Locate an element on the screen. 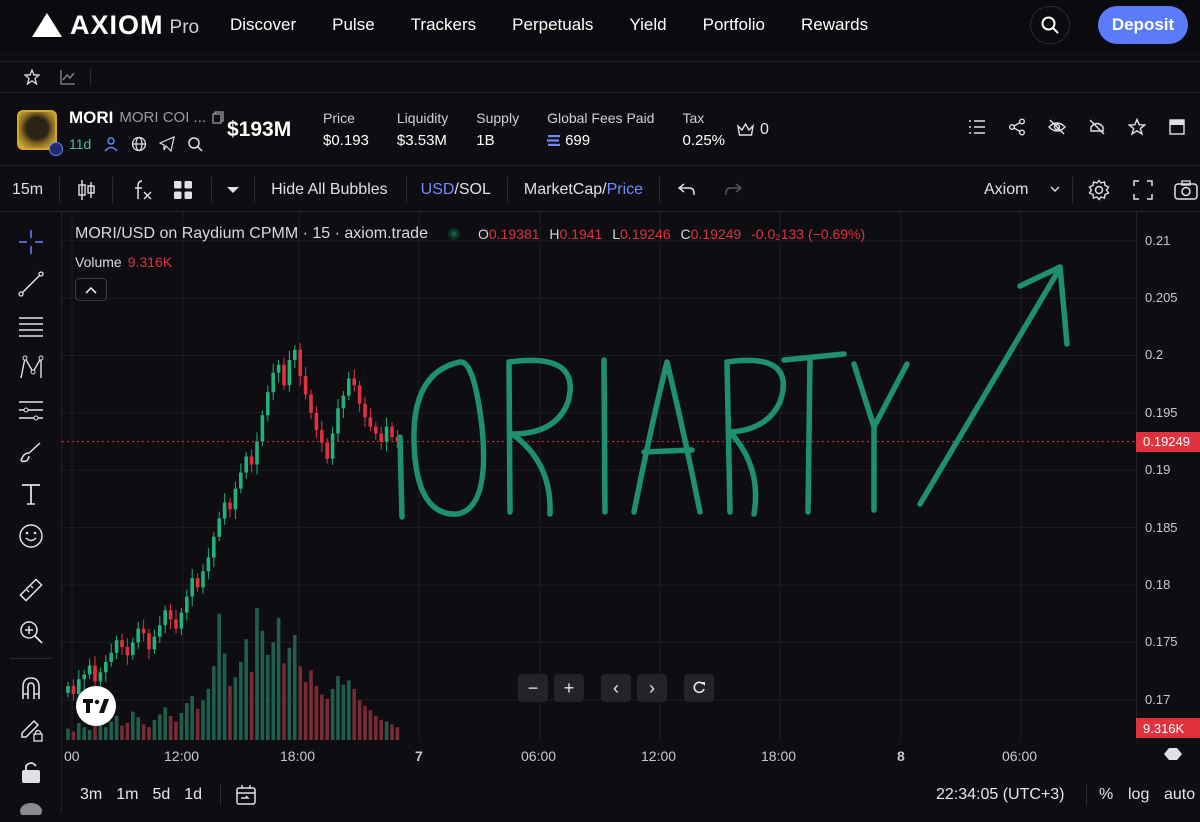 This screenshot has width=1200, height=822. zoom-out-button: − is located at coordinates (533, 688).